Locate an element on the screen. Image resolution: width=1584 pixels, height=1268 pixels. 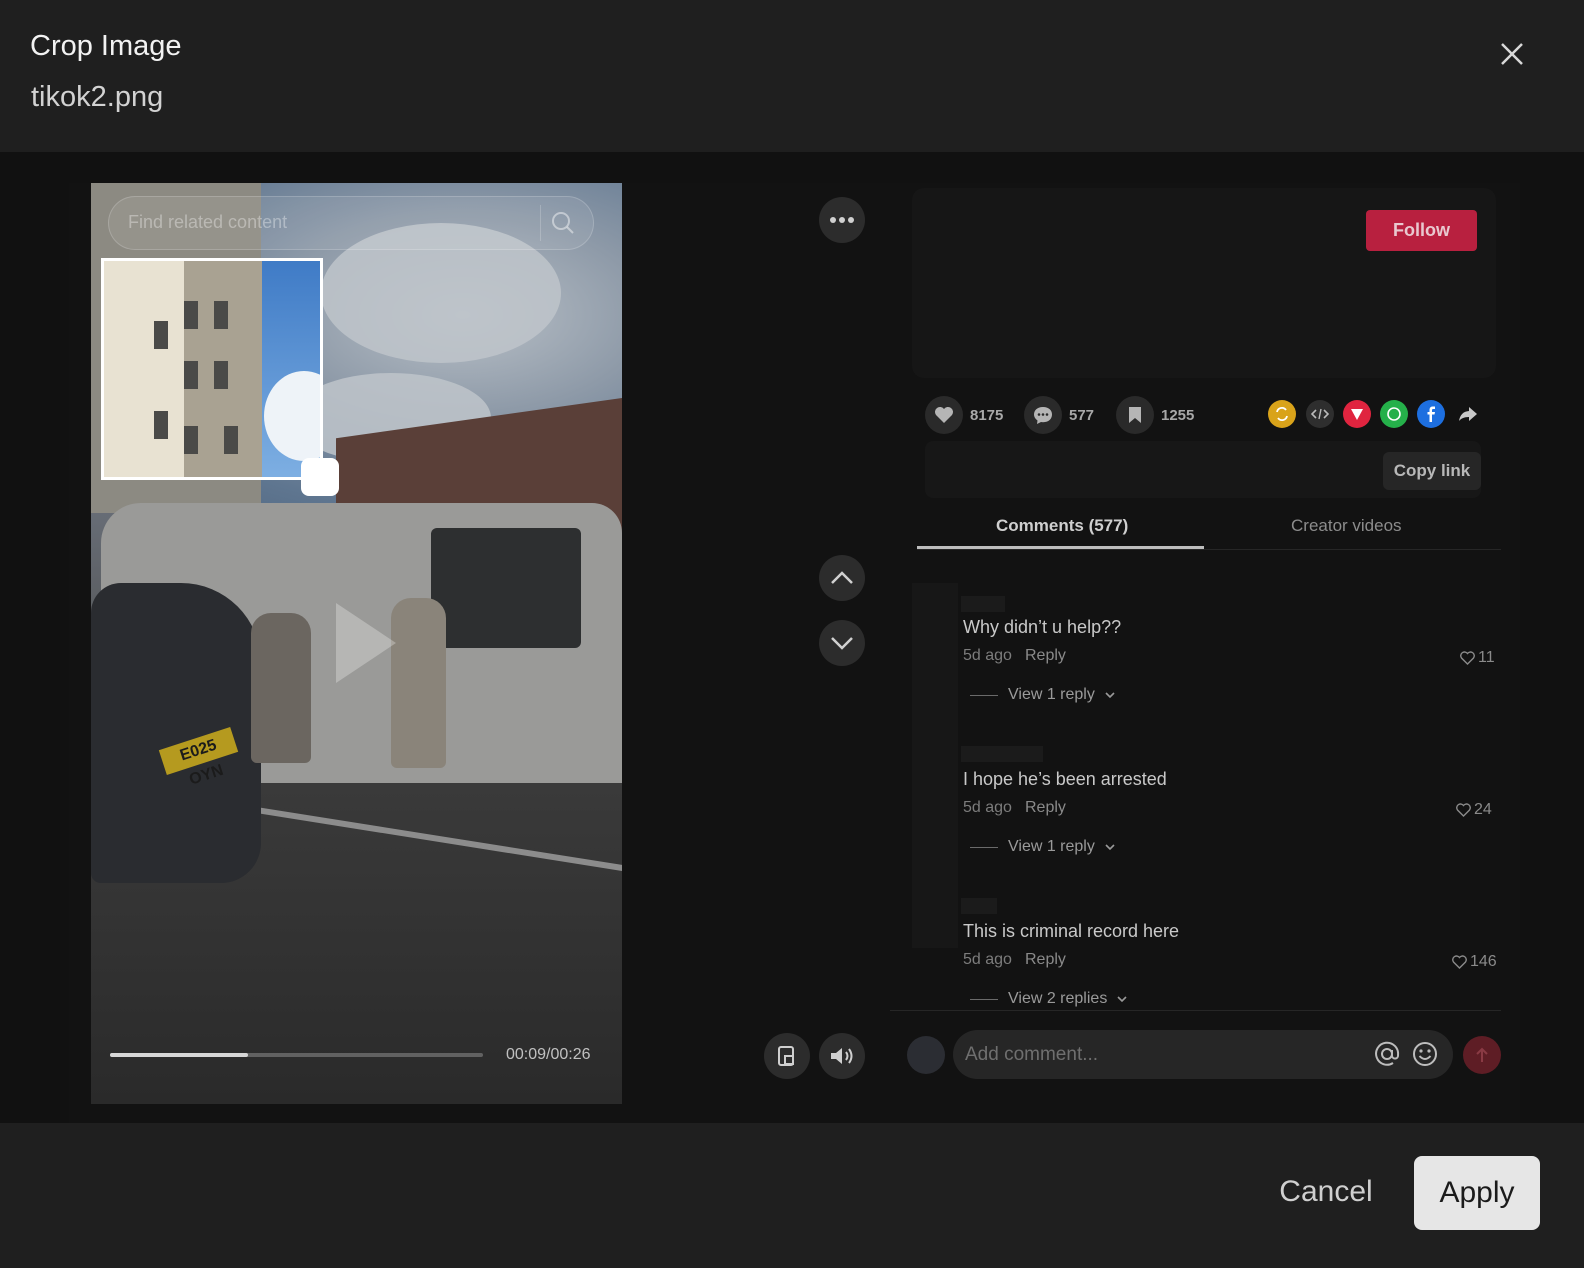
comment-stat: 577 is located at coordinates (1059, 415).